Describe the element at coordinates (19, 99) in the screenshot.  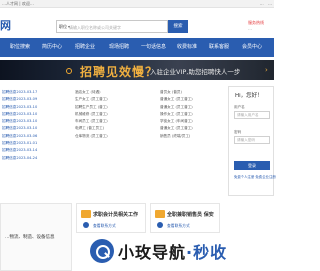
I see `list-item: 招聘信息2023-03-09` at that location.